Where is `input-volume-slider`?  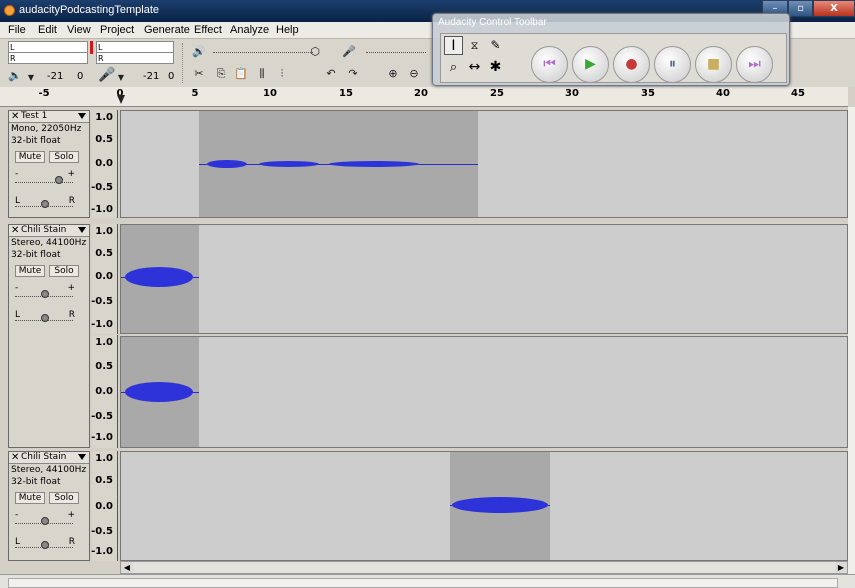
input-volume-slider is located at coordinates (396, 52).